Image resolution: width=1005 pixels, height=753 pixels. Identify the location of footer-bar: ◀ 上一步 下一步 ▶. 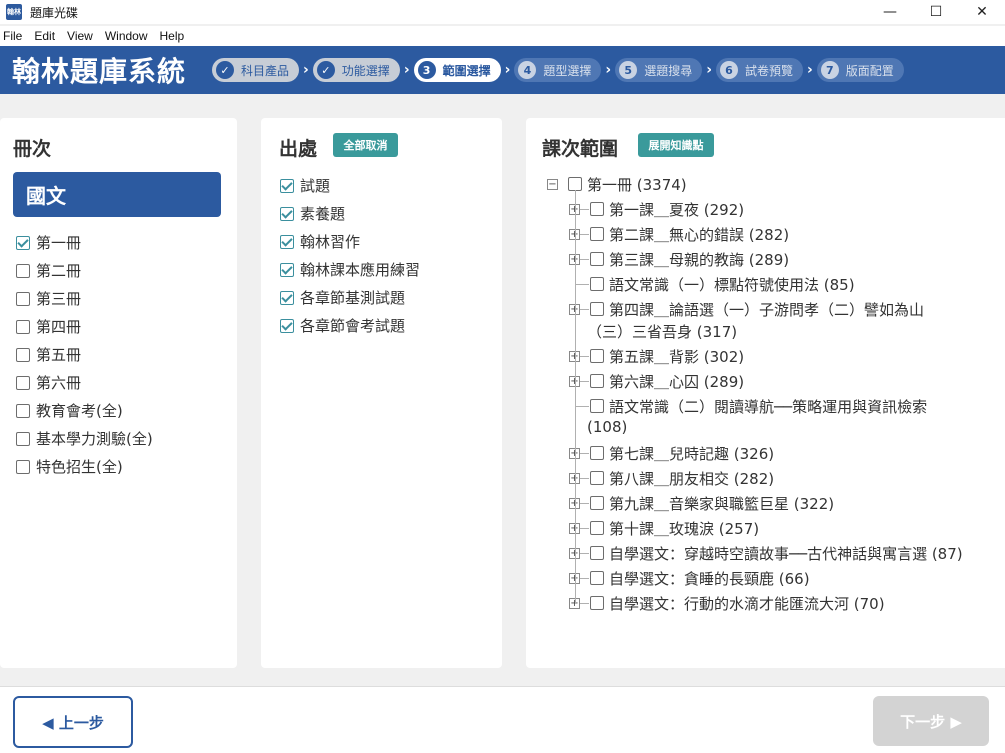
(502, 719).